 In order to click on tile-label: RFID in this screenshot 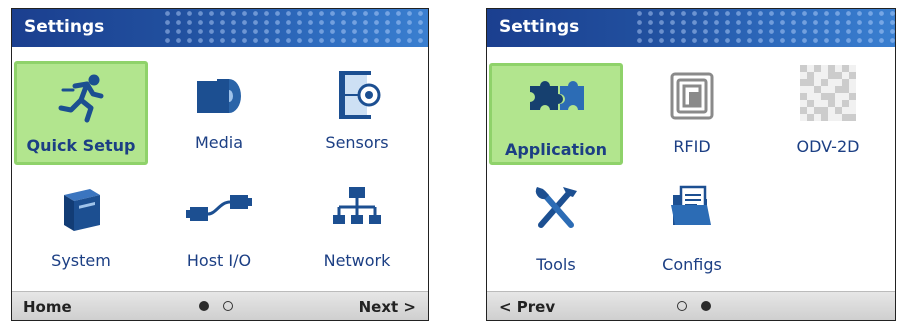, I will do `click(692, 146)`.